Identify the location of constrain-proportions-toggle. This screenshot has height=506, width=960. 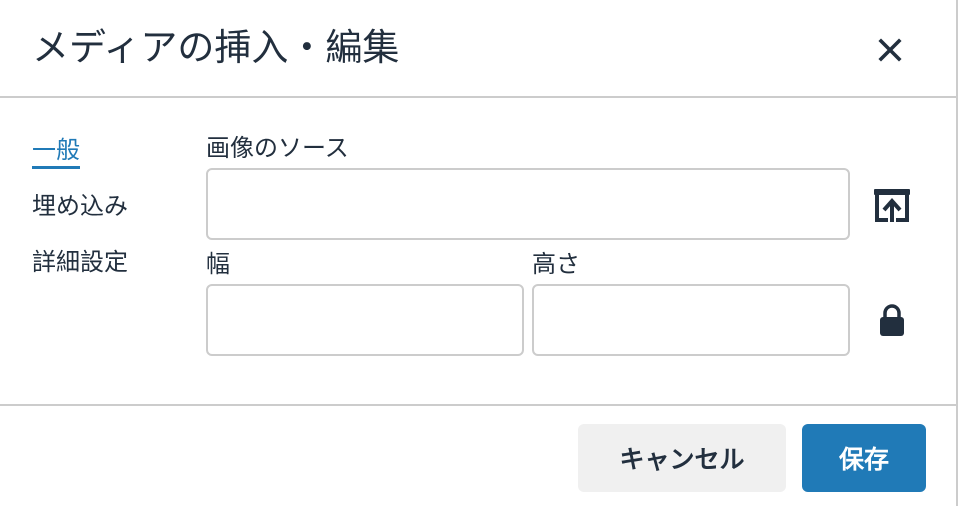
(892, 320).